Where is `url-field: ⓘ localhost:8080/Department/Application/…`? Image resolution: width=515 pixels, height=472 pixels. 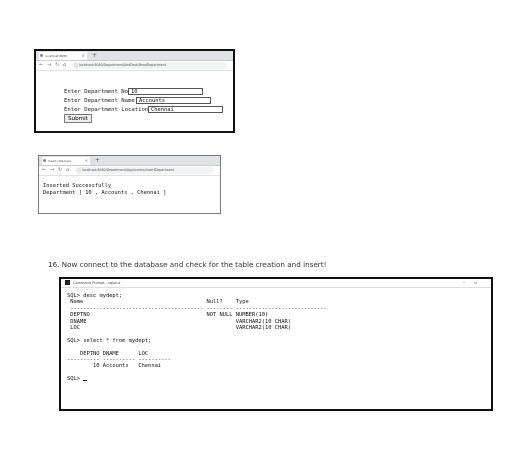 url-field: ⓘ localhost:8080/Department/Application/… is located at coordinates (144, 170).